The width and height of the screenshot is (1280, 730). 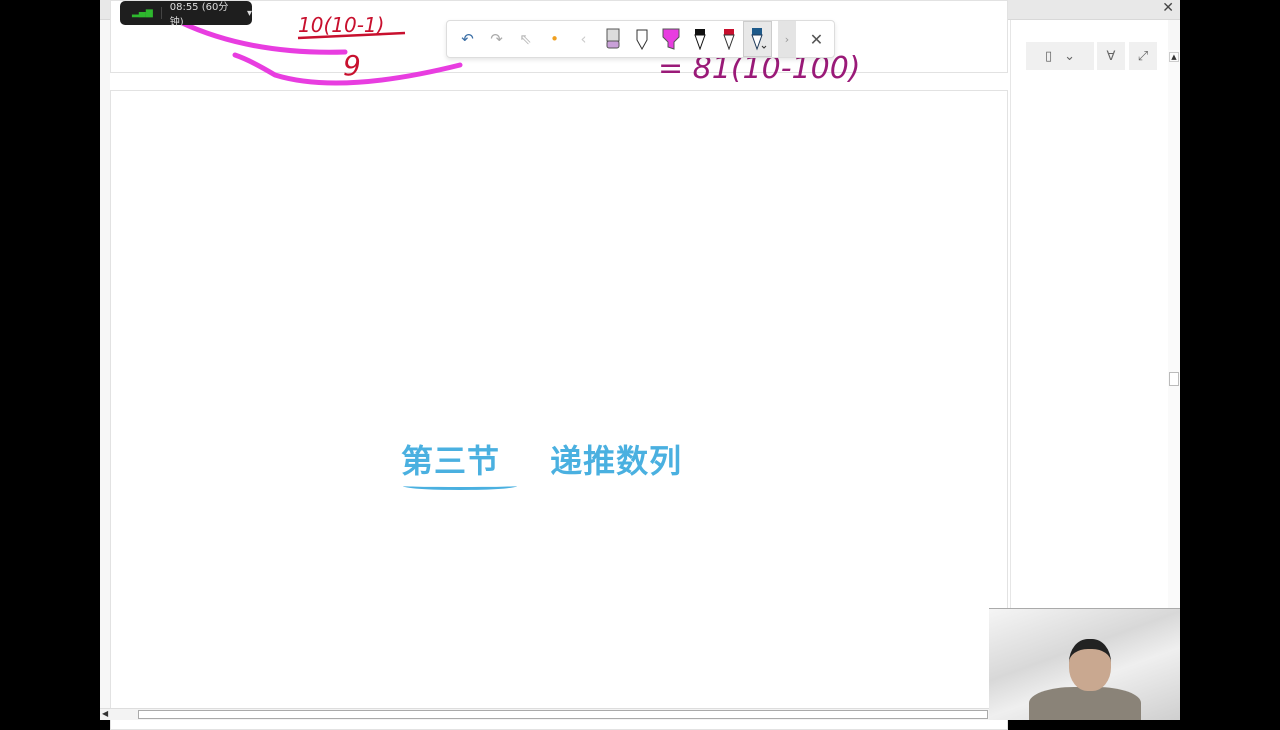 I want to click on select-tool: ⇖, so click(x=525, y=39).